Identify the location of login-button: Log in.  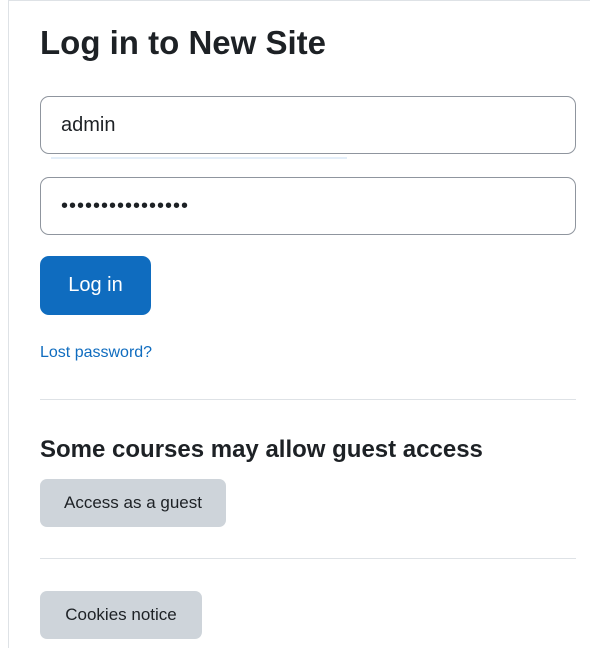
(95, 285).